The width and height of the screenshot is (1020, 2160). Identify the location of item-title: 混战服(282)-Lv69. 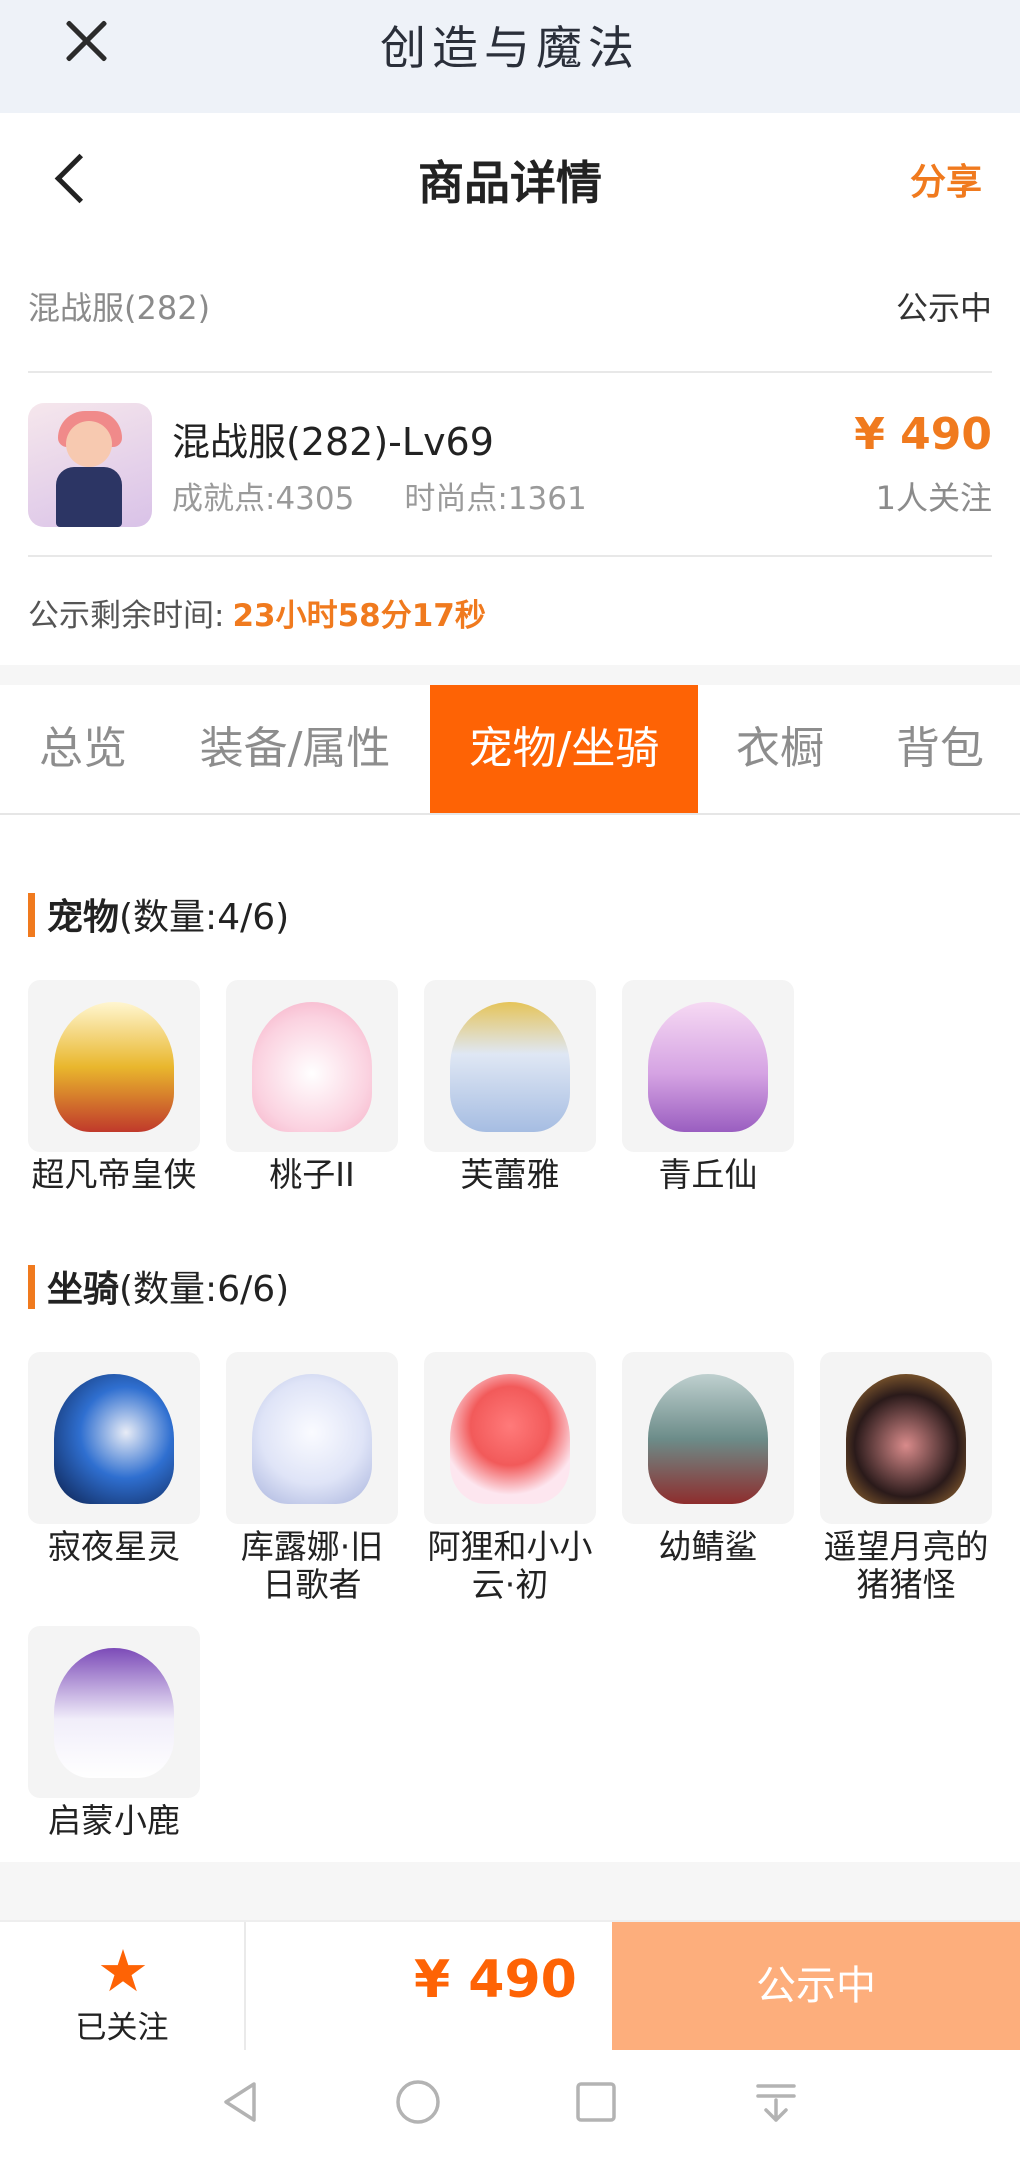
(333, 442).